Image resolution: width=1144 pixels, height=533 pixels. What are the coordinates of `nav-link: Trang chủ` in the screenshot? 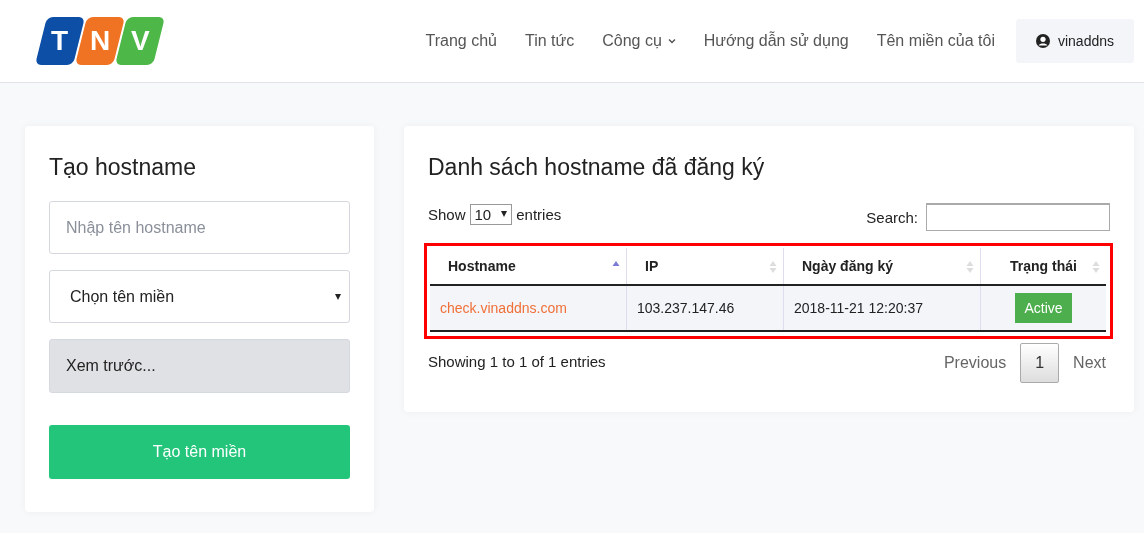 It's located at (461, 41).